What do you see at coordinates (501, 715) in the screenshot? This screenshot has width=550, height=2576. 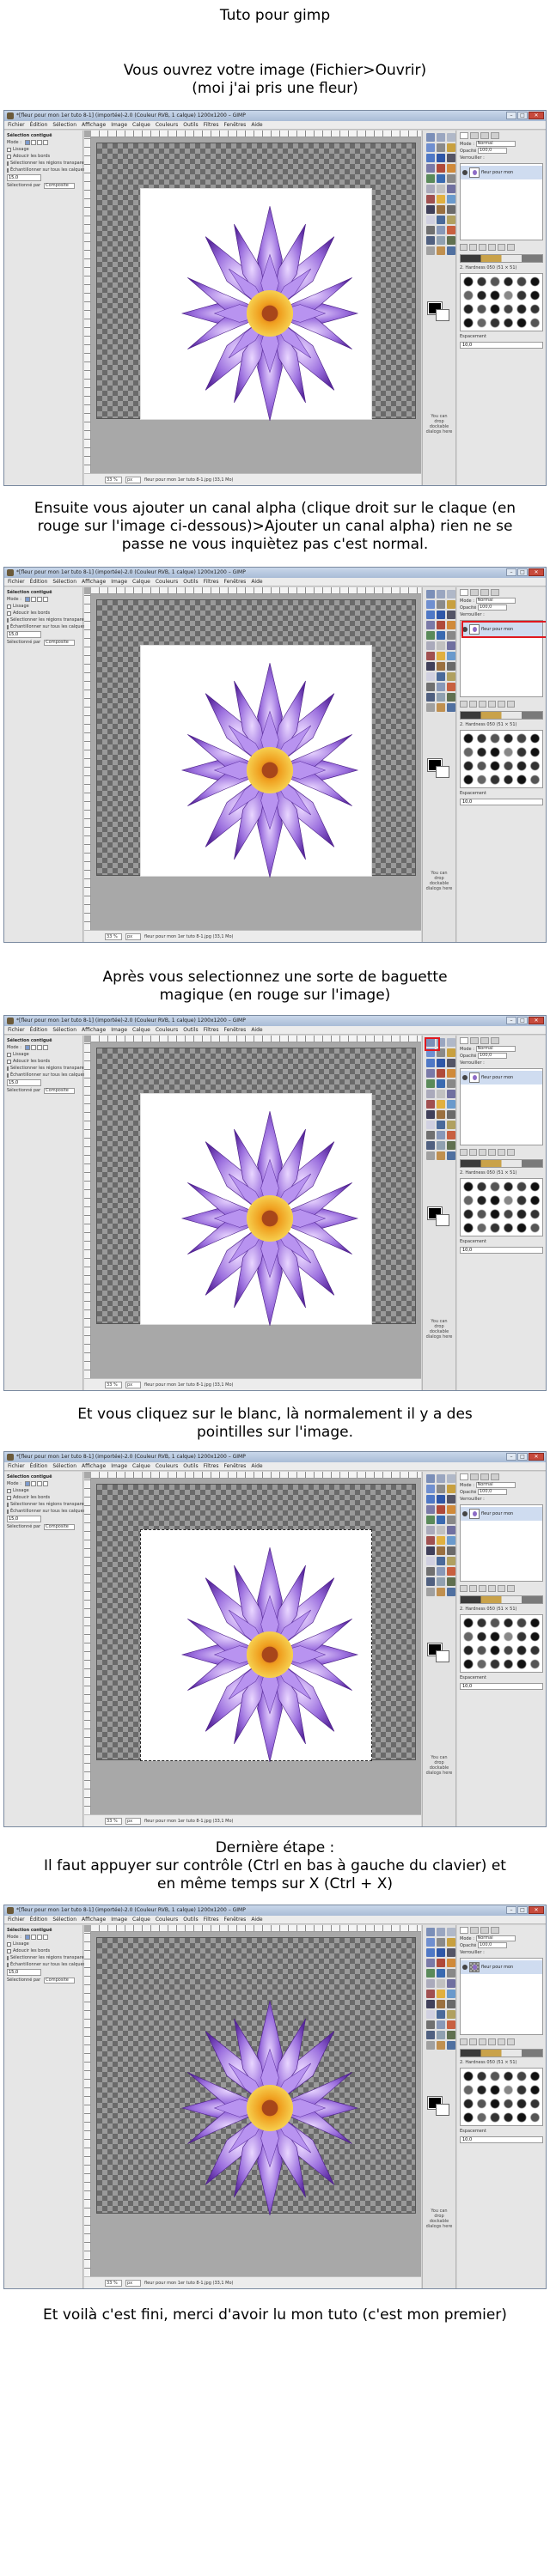 I see `palette-strip` at bounding box center [501, 715].